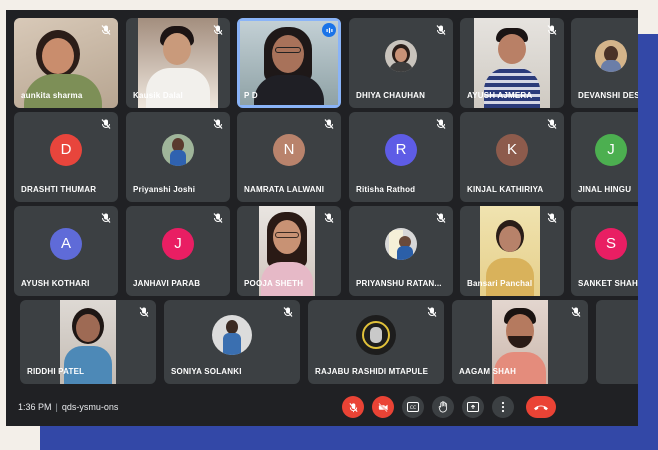 The height and width of the screenshot is (450, 658). I want to click on participant-name: JINAL HINGU, so click(605, 189).